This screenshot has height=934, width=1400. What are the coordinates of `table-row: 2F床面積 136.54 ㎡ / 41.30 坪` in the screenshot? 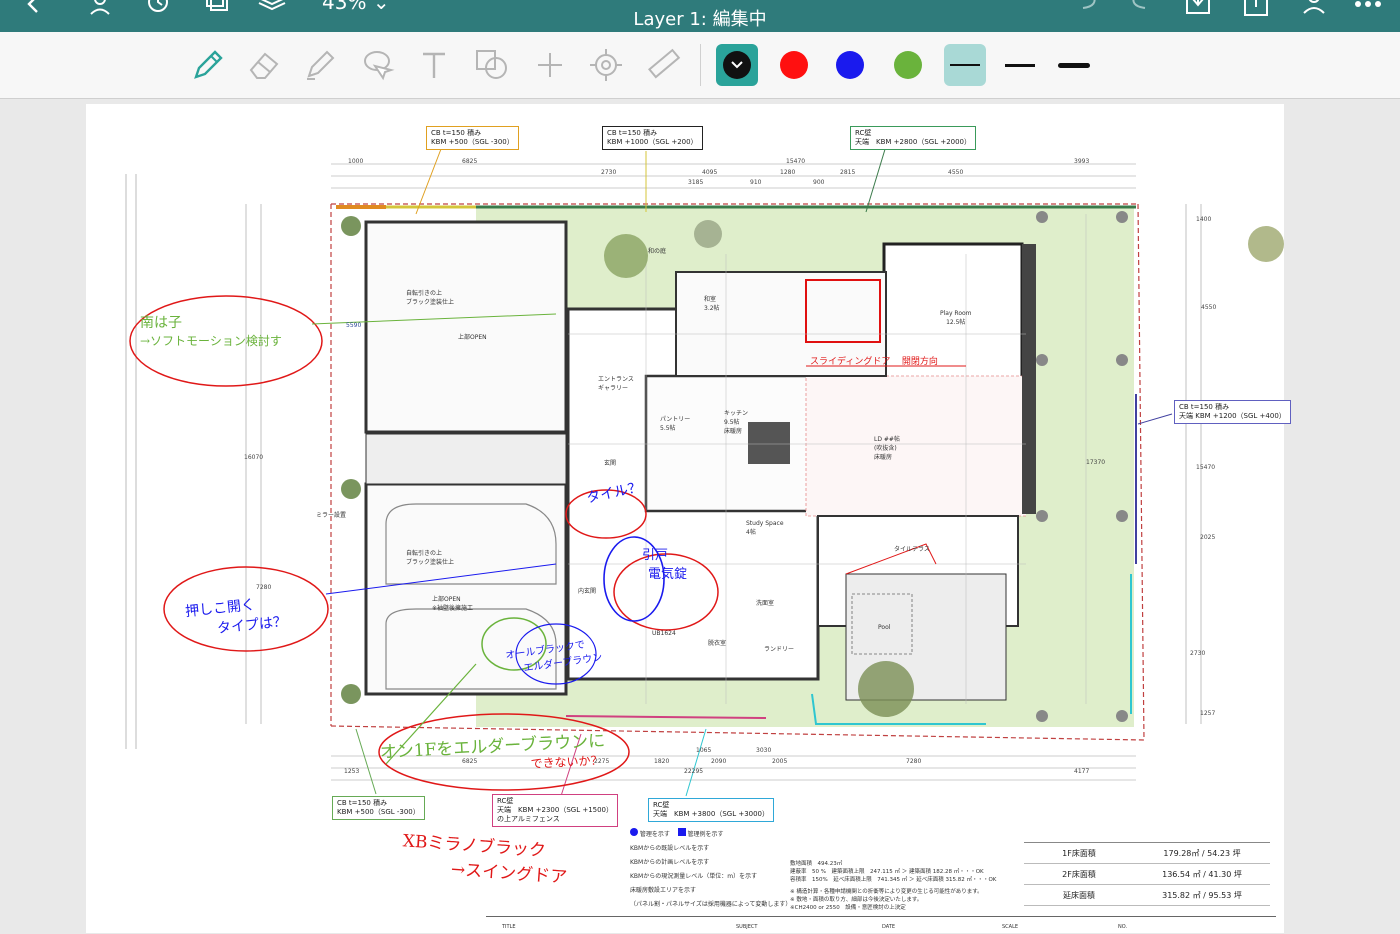 It's located at (1147, 874).